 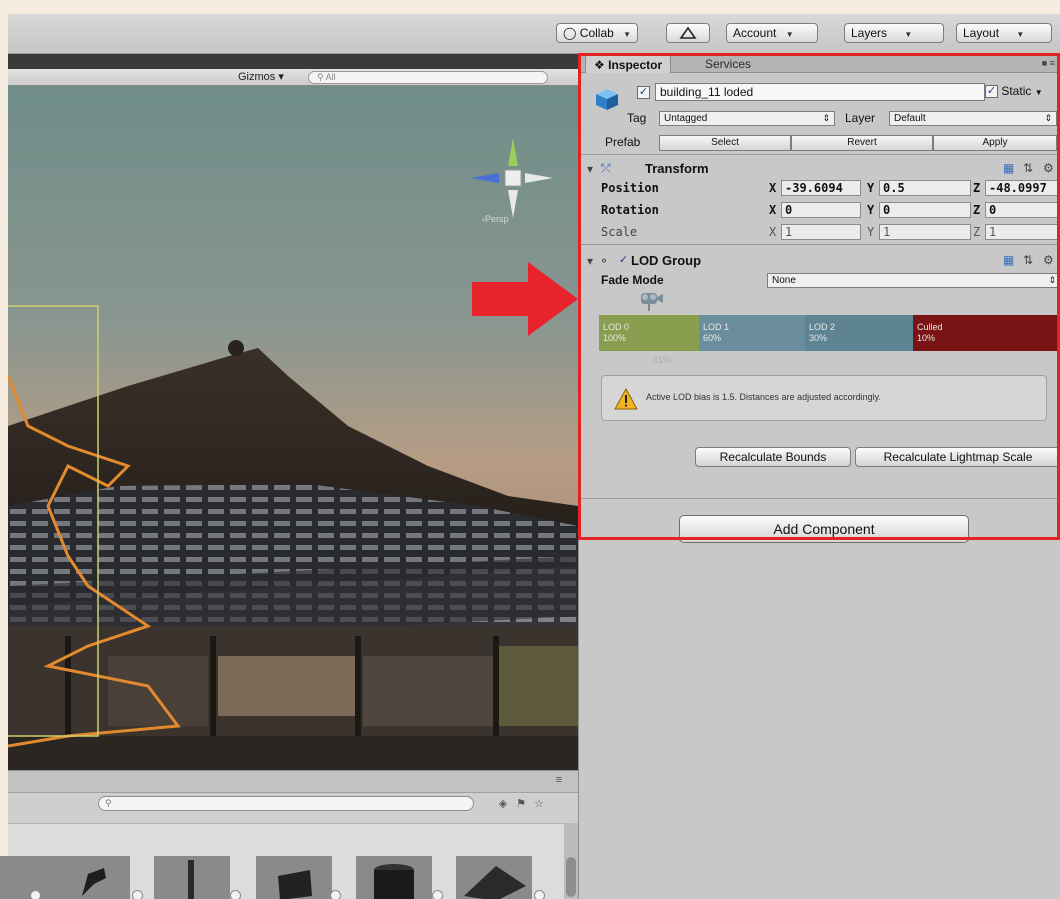 I want to click on recalculate-lightmap-scale-button: Recalculate Lightmap Scale, so click(x=957, y=457).